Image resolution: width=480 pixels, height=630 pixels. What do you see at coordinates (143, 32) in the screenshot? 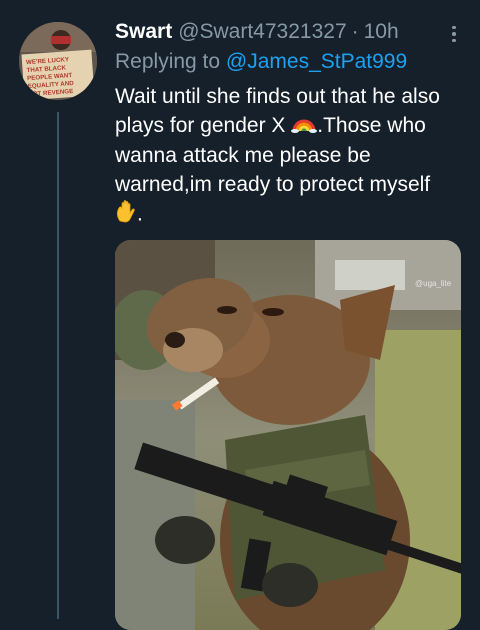
I see `author-display-name: Swart` at bounding box center [143, 32].